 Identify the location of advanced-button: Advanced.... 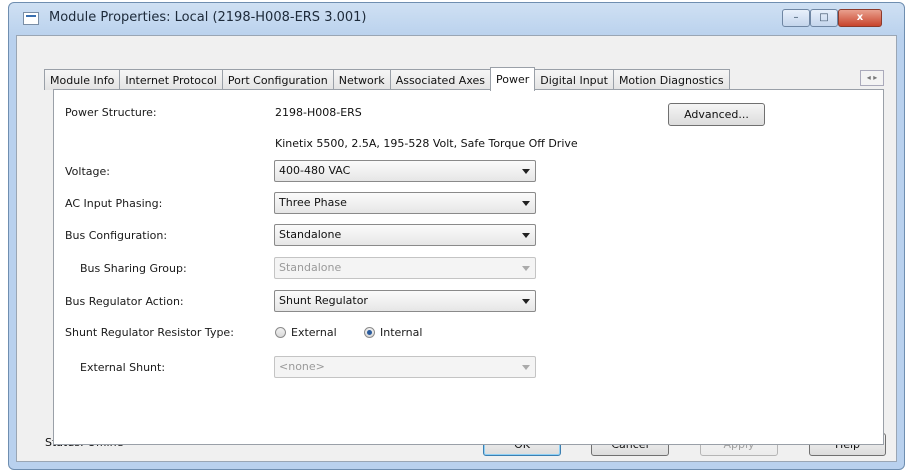
(716, 114).